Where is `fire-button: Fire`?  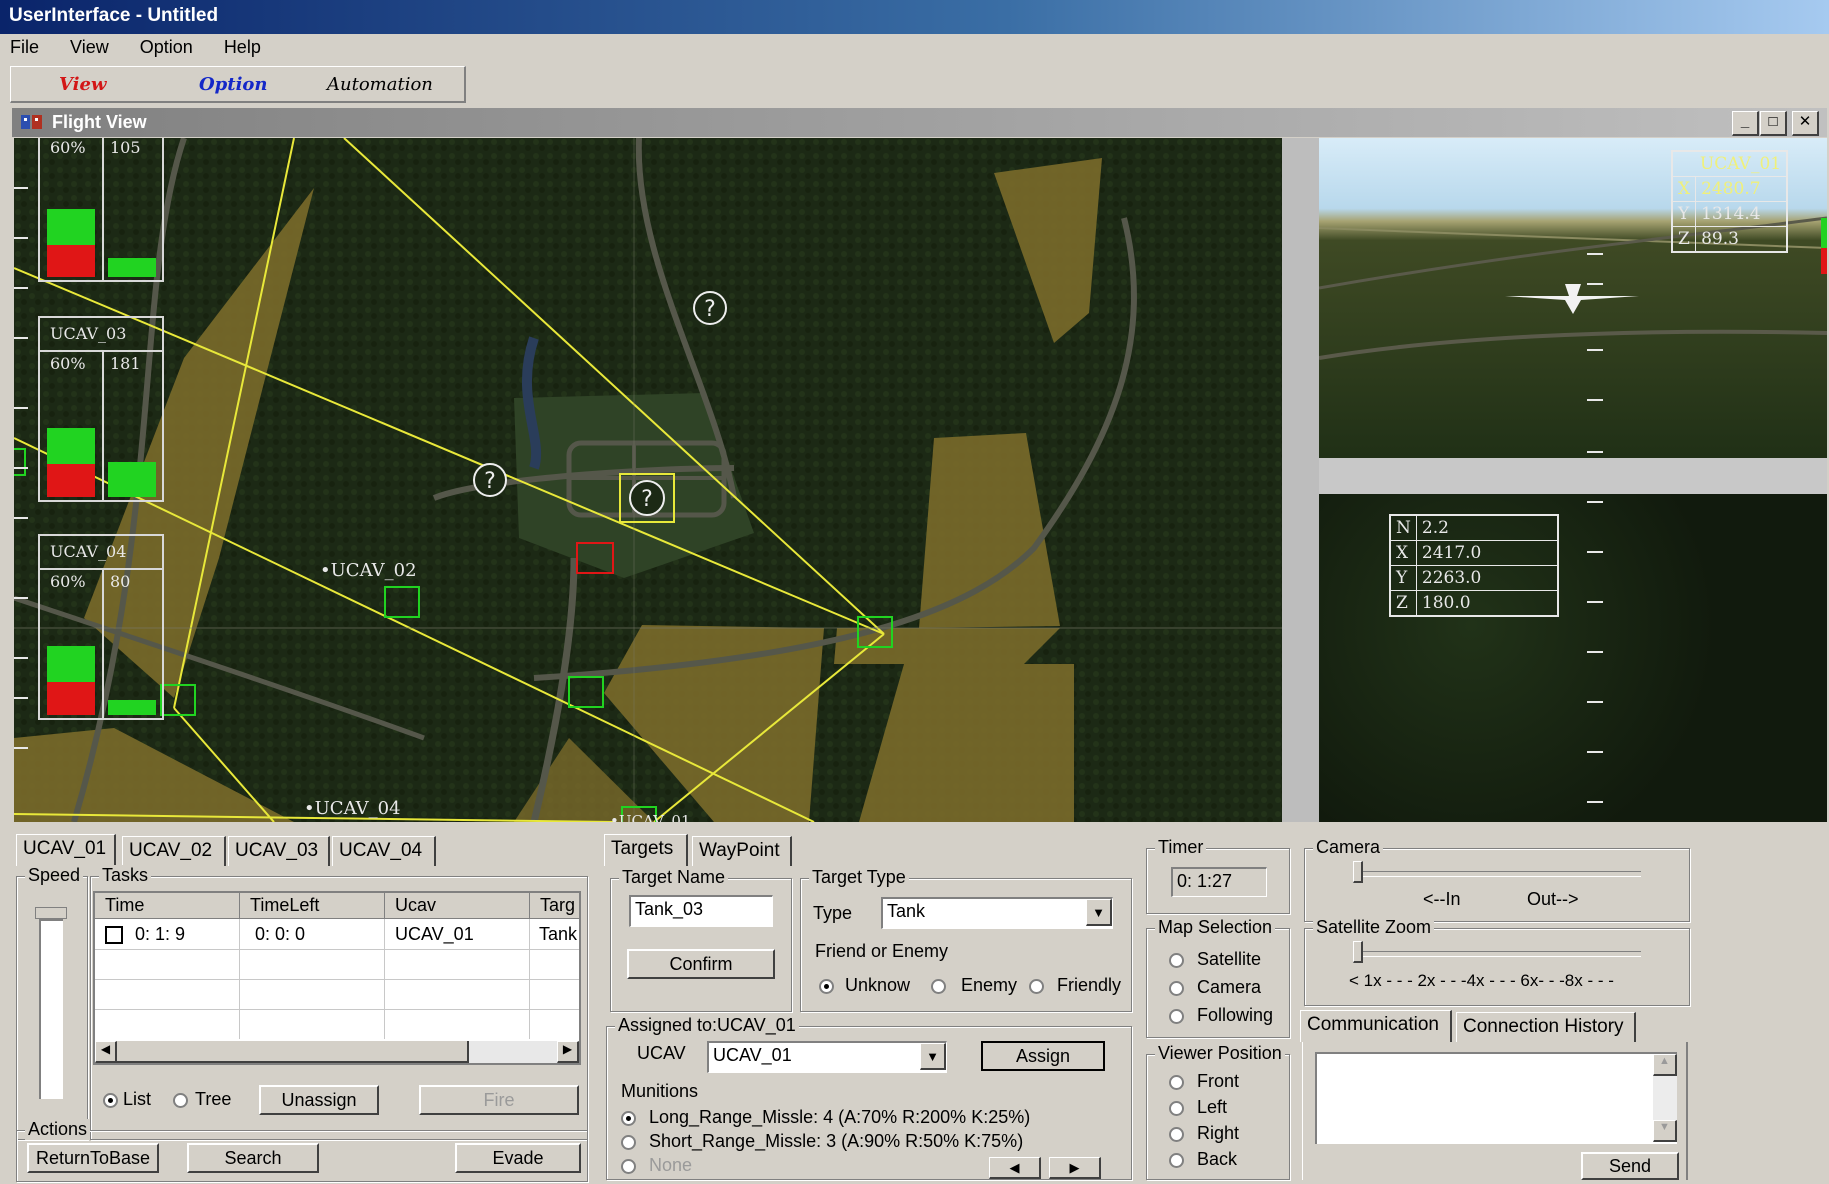 fire-button: Fire is located at coordinates (499, 1100).